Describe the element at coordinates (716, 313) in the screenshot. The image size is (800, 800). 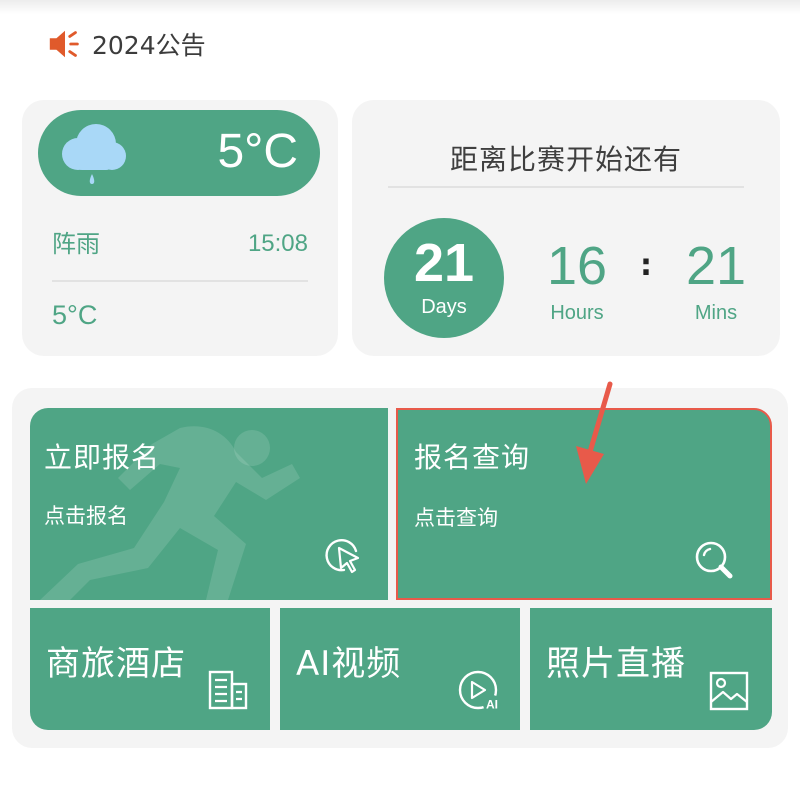
I see `mins-label: Mins` at that location.